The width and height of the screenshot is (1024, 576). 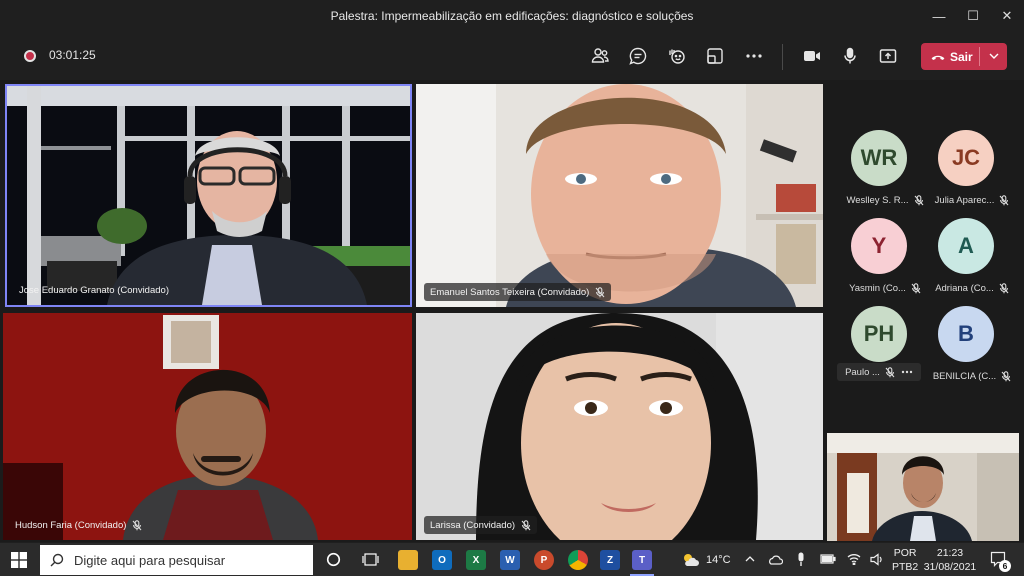 I want to click on microphone-icon, so click(x=850, y=55).